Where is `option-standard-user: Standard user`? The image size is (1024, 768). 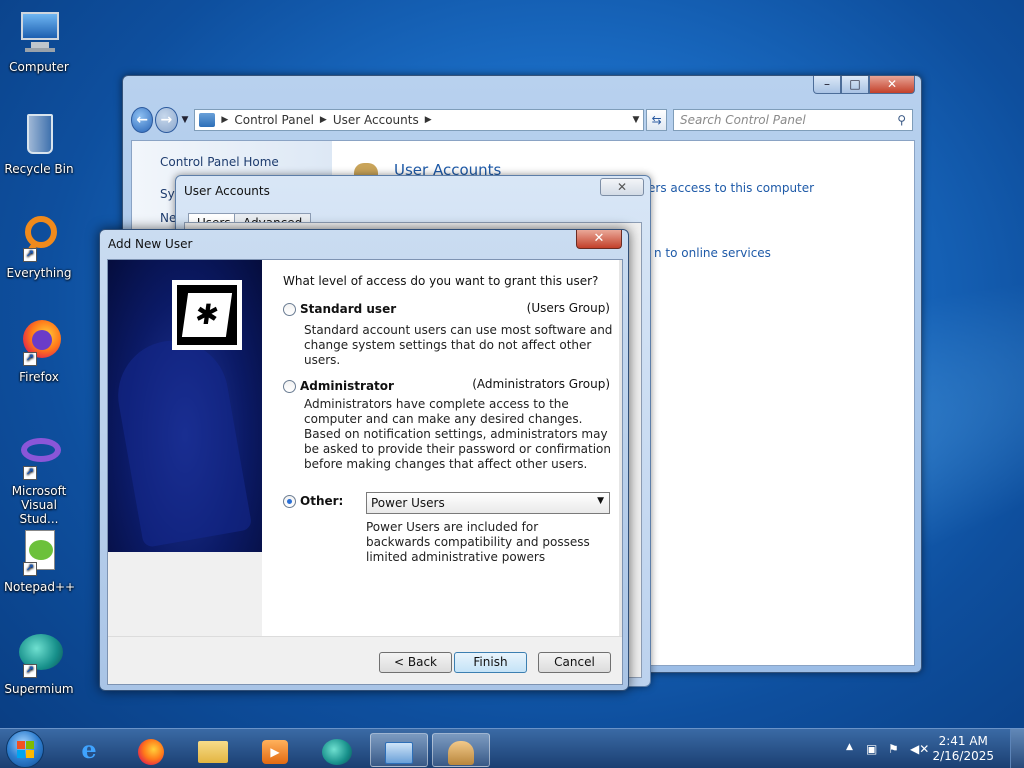 option-standard-user: Standard user is located at coordinates (339, 309).